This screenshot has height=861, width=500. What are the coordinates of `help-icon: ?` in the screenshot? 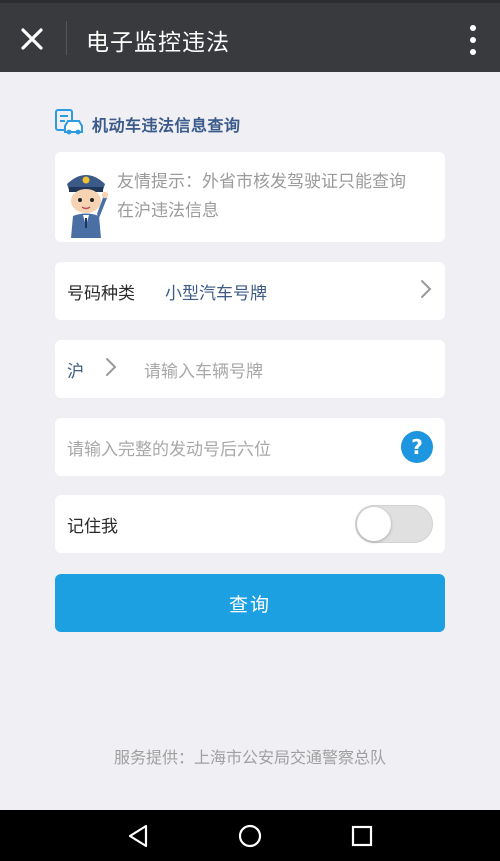 It's located at (417, 447).